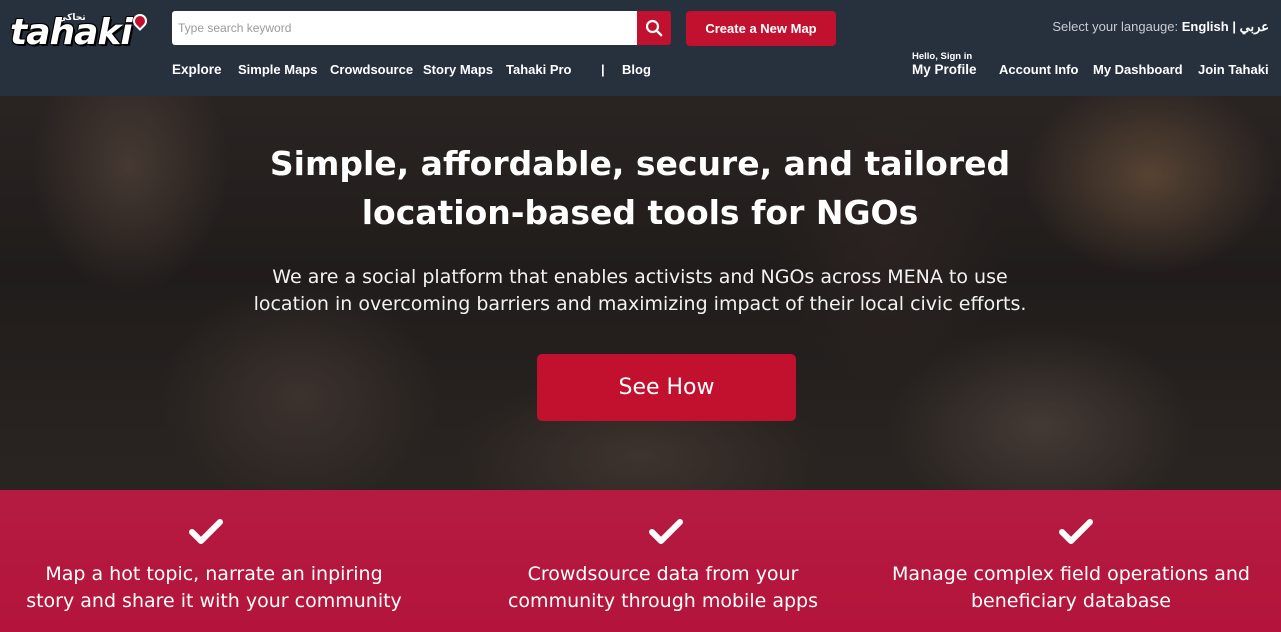  I want to click on tahaki-logo: tahaki تحاكي, so click(80, 32).